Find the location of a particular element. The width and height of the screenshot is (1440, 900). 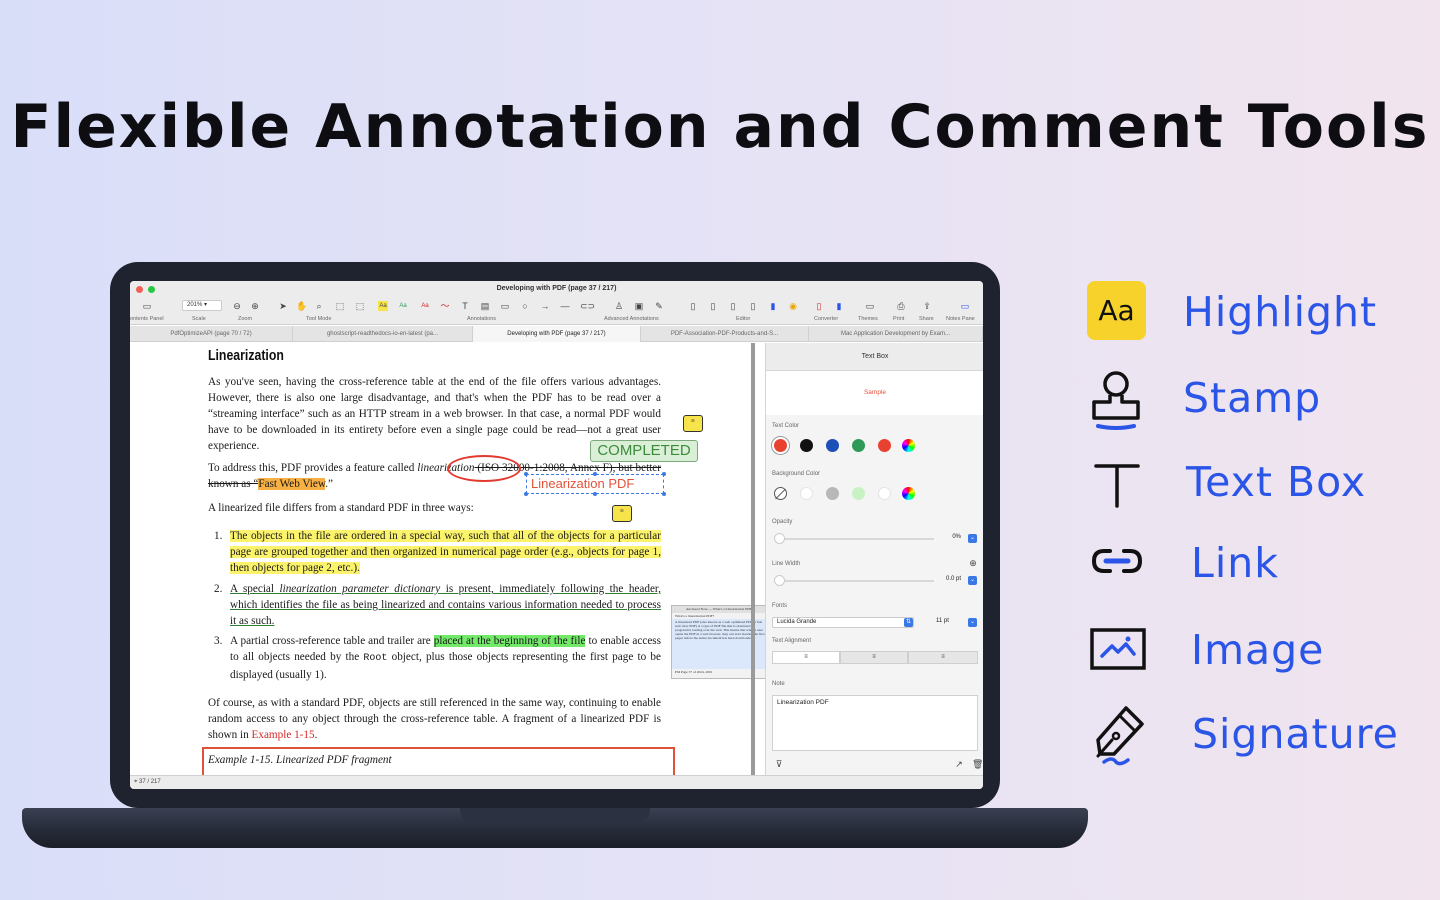

image-tool-icon: ▣ is located at coordinates (639, 306).